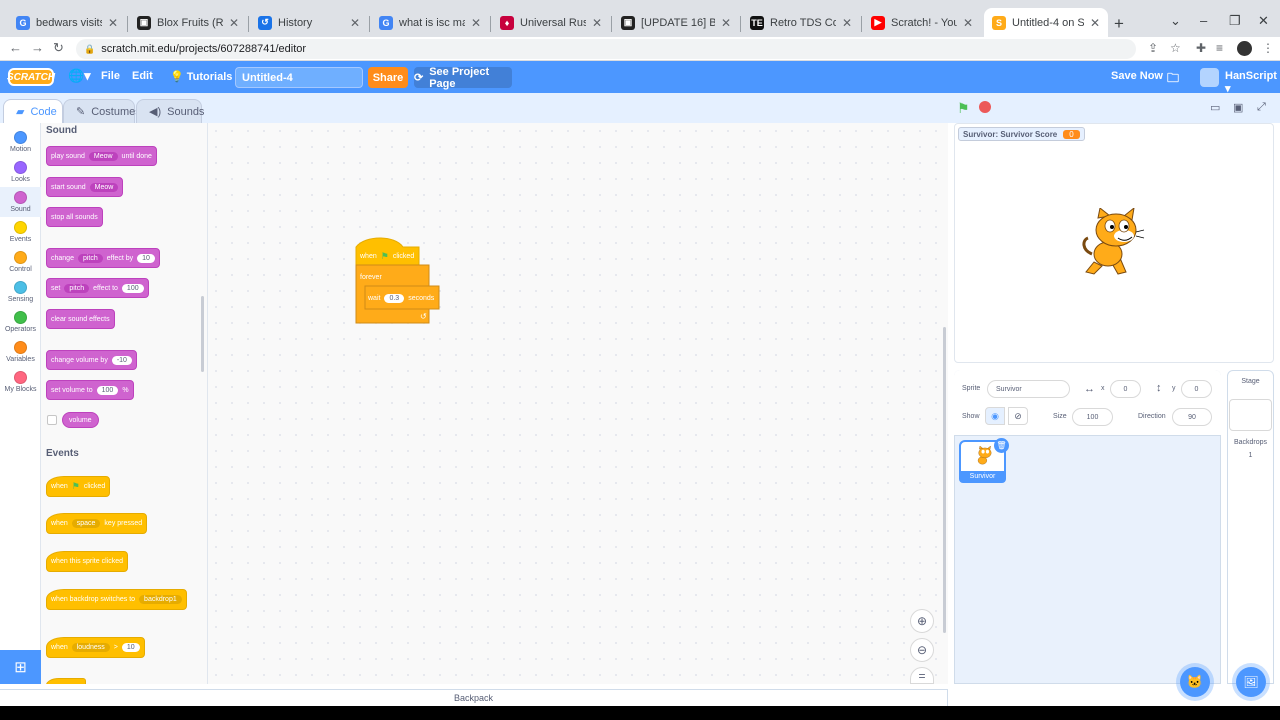  What do you see at coordinates (1209, 77) in the screenshot?
I see `user-avatar` at bounding box center [1209, 77].